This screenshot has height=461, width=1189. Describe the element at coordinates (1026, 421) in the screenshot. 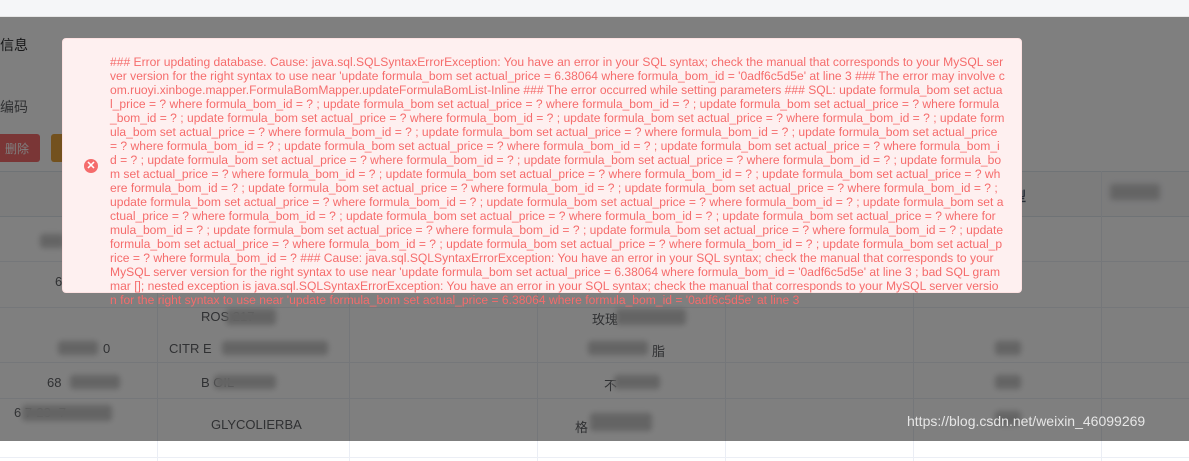

I see `watermark: https://blog.csdn.net/weixin_46099269` at that location.